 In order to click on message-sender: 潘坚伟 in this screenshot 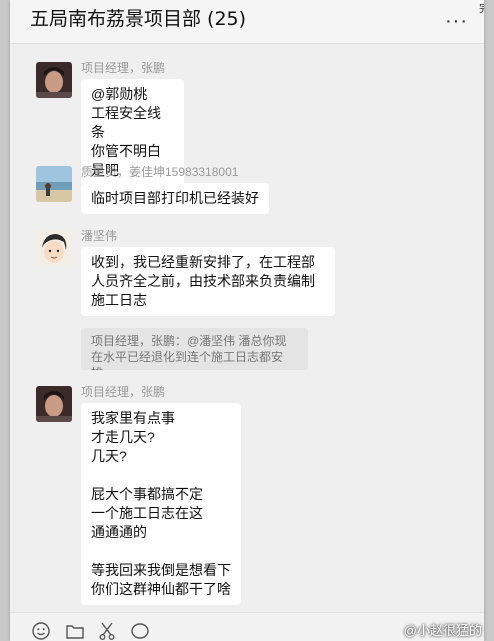, I will do `click(99, 236)`.